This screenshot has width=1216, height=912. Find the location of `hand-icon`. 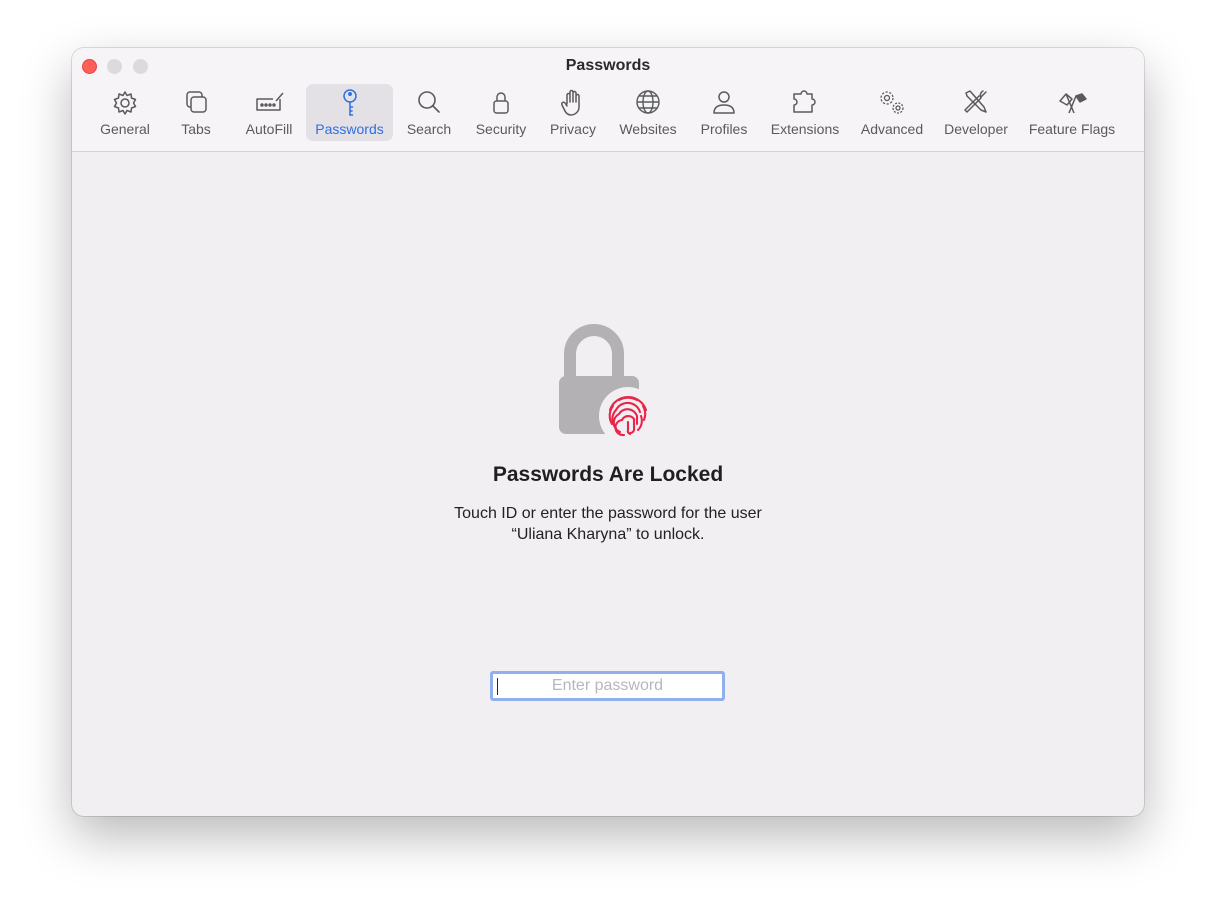

hand-icon is located at coordinates (573, 103).